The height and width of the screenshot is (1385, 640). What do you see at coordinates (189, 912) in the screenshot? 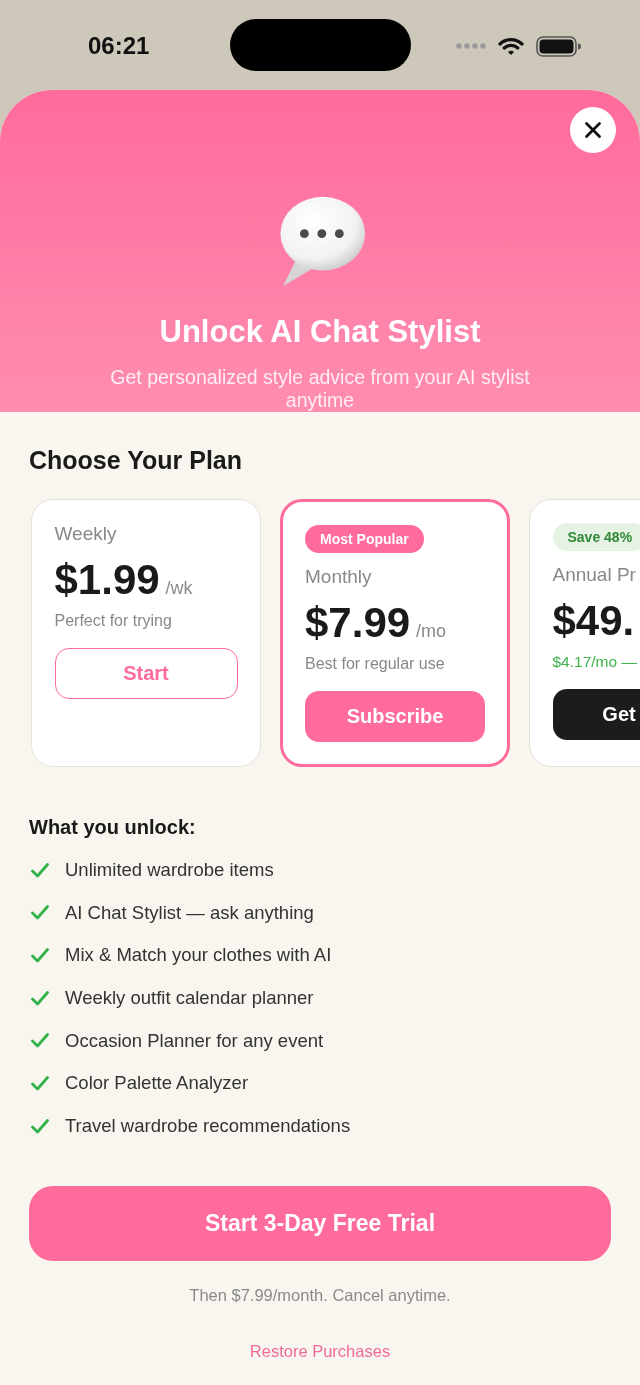
I see `feature-text: AI Chat Stylist — ask anything` at bounding box center [189, 912].